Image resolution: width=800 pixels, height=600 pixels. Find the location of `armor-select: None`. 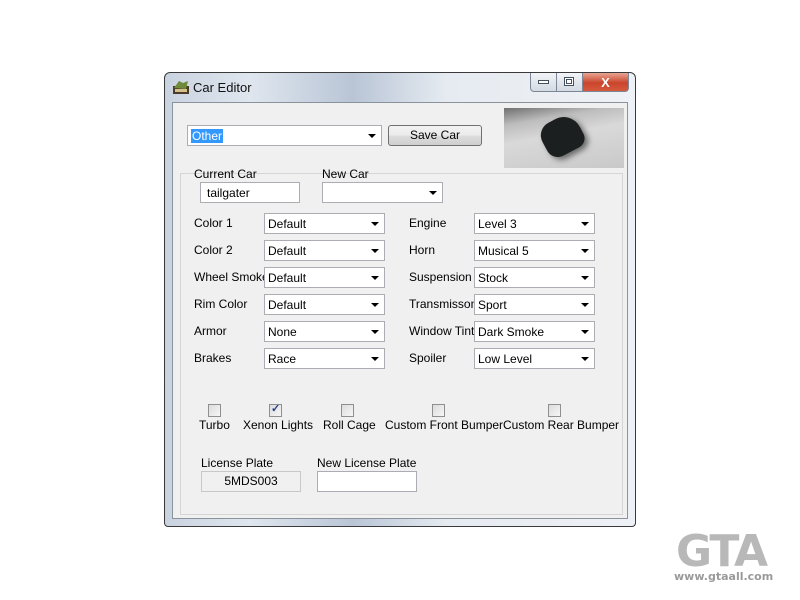

armor-select: None is located at coordinates (324, 331).